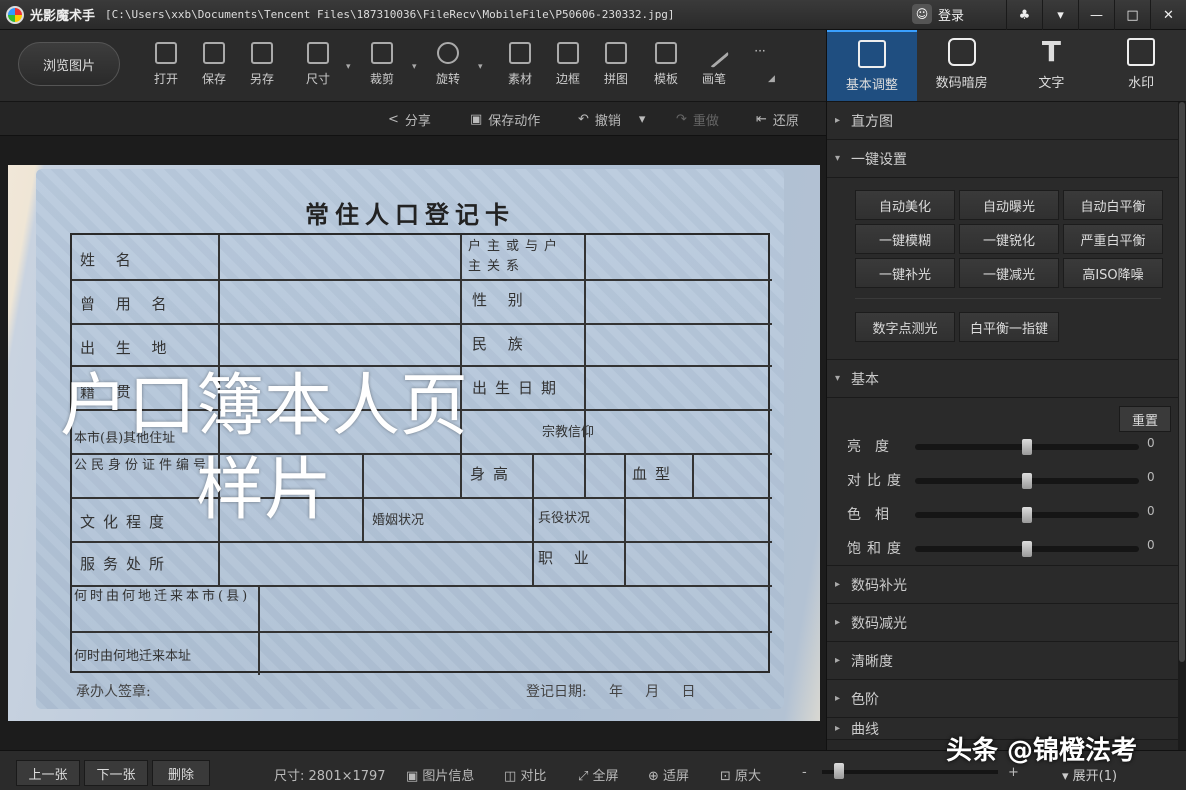 This screenshot has height=790, width=1186. What do you see at coordinates (1141, 65) in the screenshot?
I see `tab-watermark: 水印` at bounding box center [1141, 65].